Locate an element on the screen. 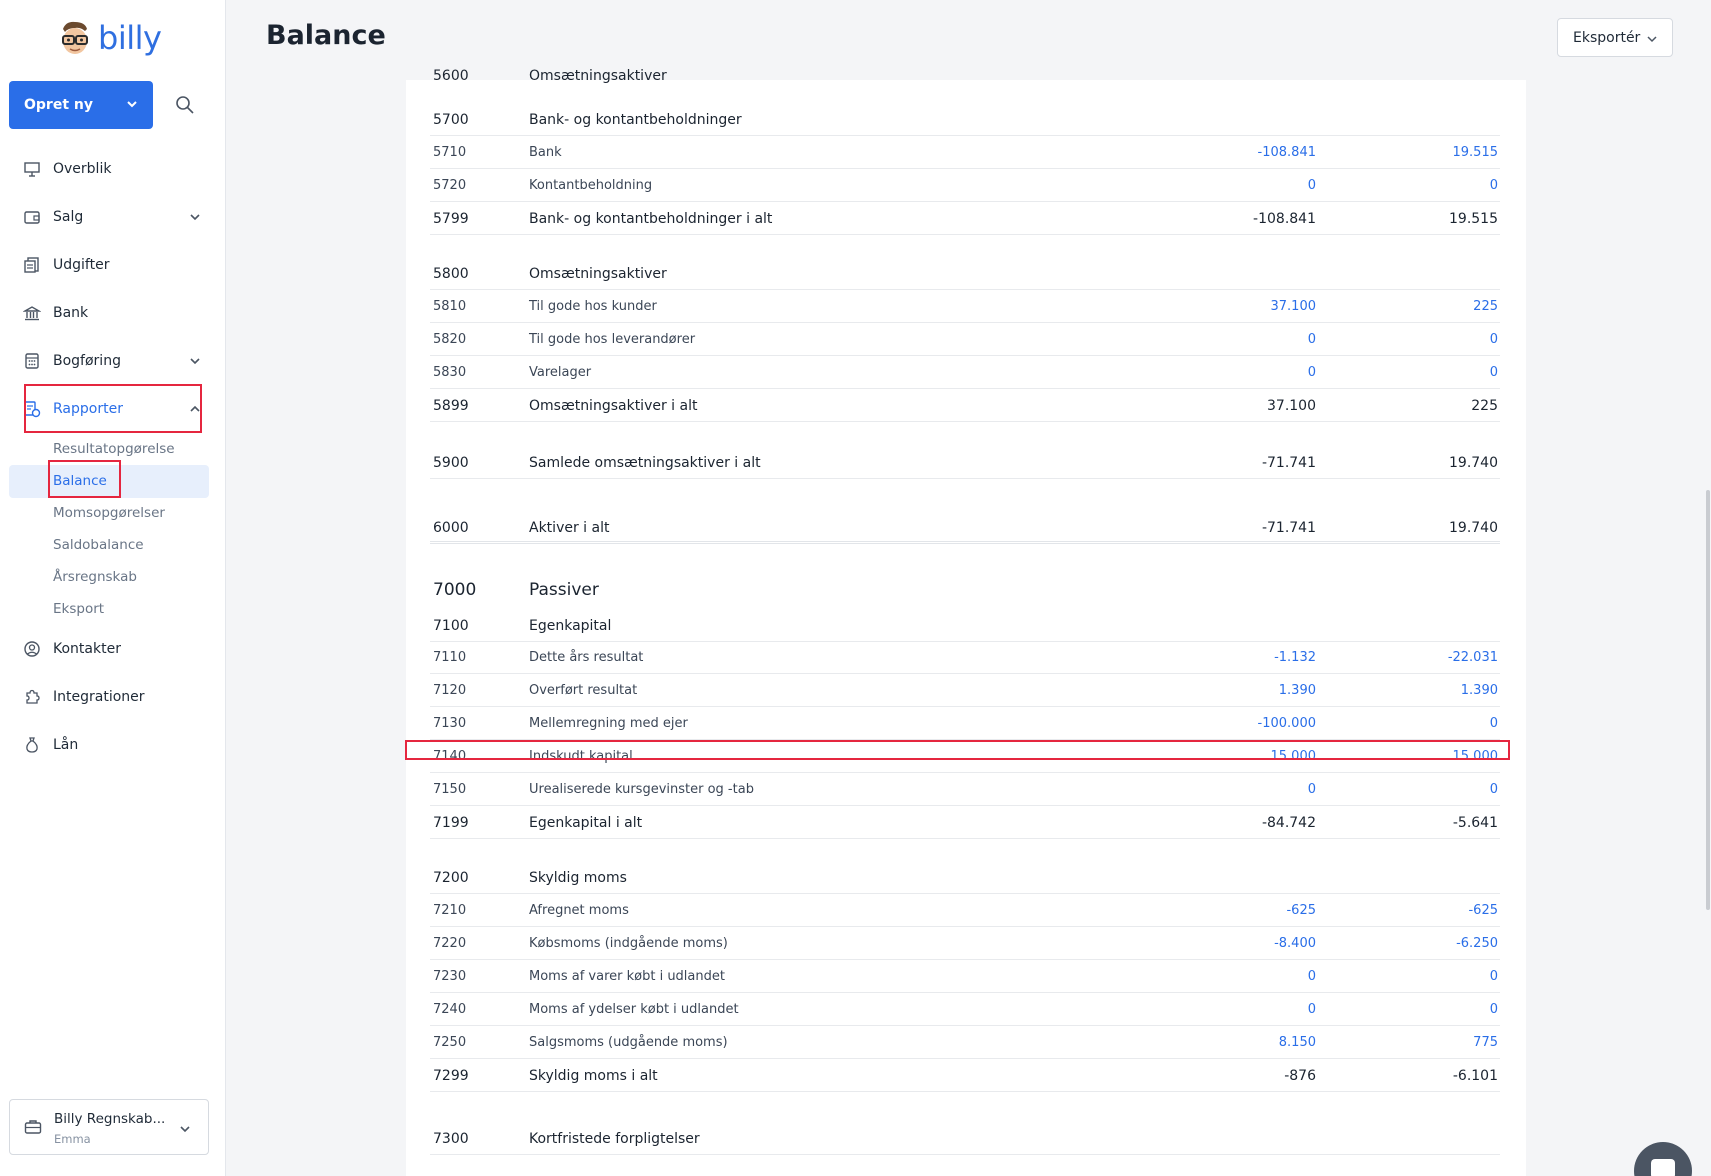 Image resolution: width=1711 pixels, height=1176 pixels. sidebar-item-bogforing: Bogføring is located at coordinates (112, 361).